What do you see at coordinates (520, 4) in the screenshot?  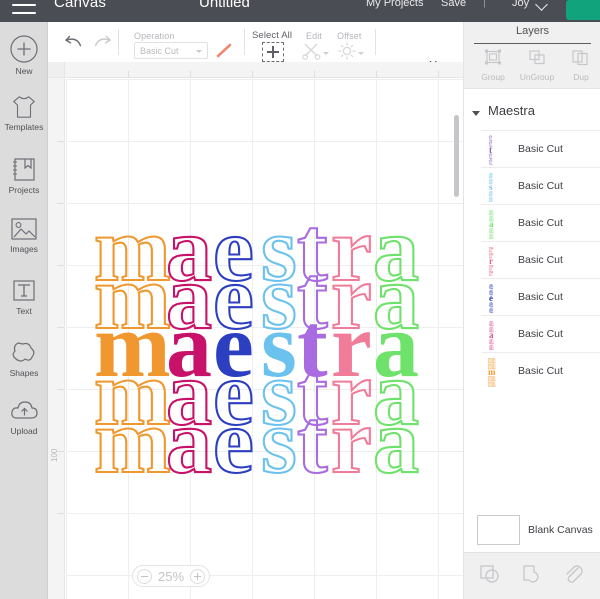 I see `account-name: Joy` at bounding box center [520, 4].